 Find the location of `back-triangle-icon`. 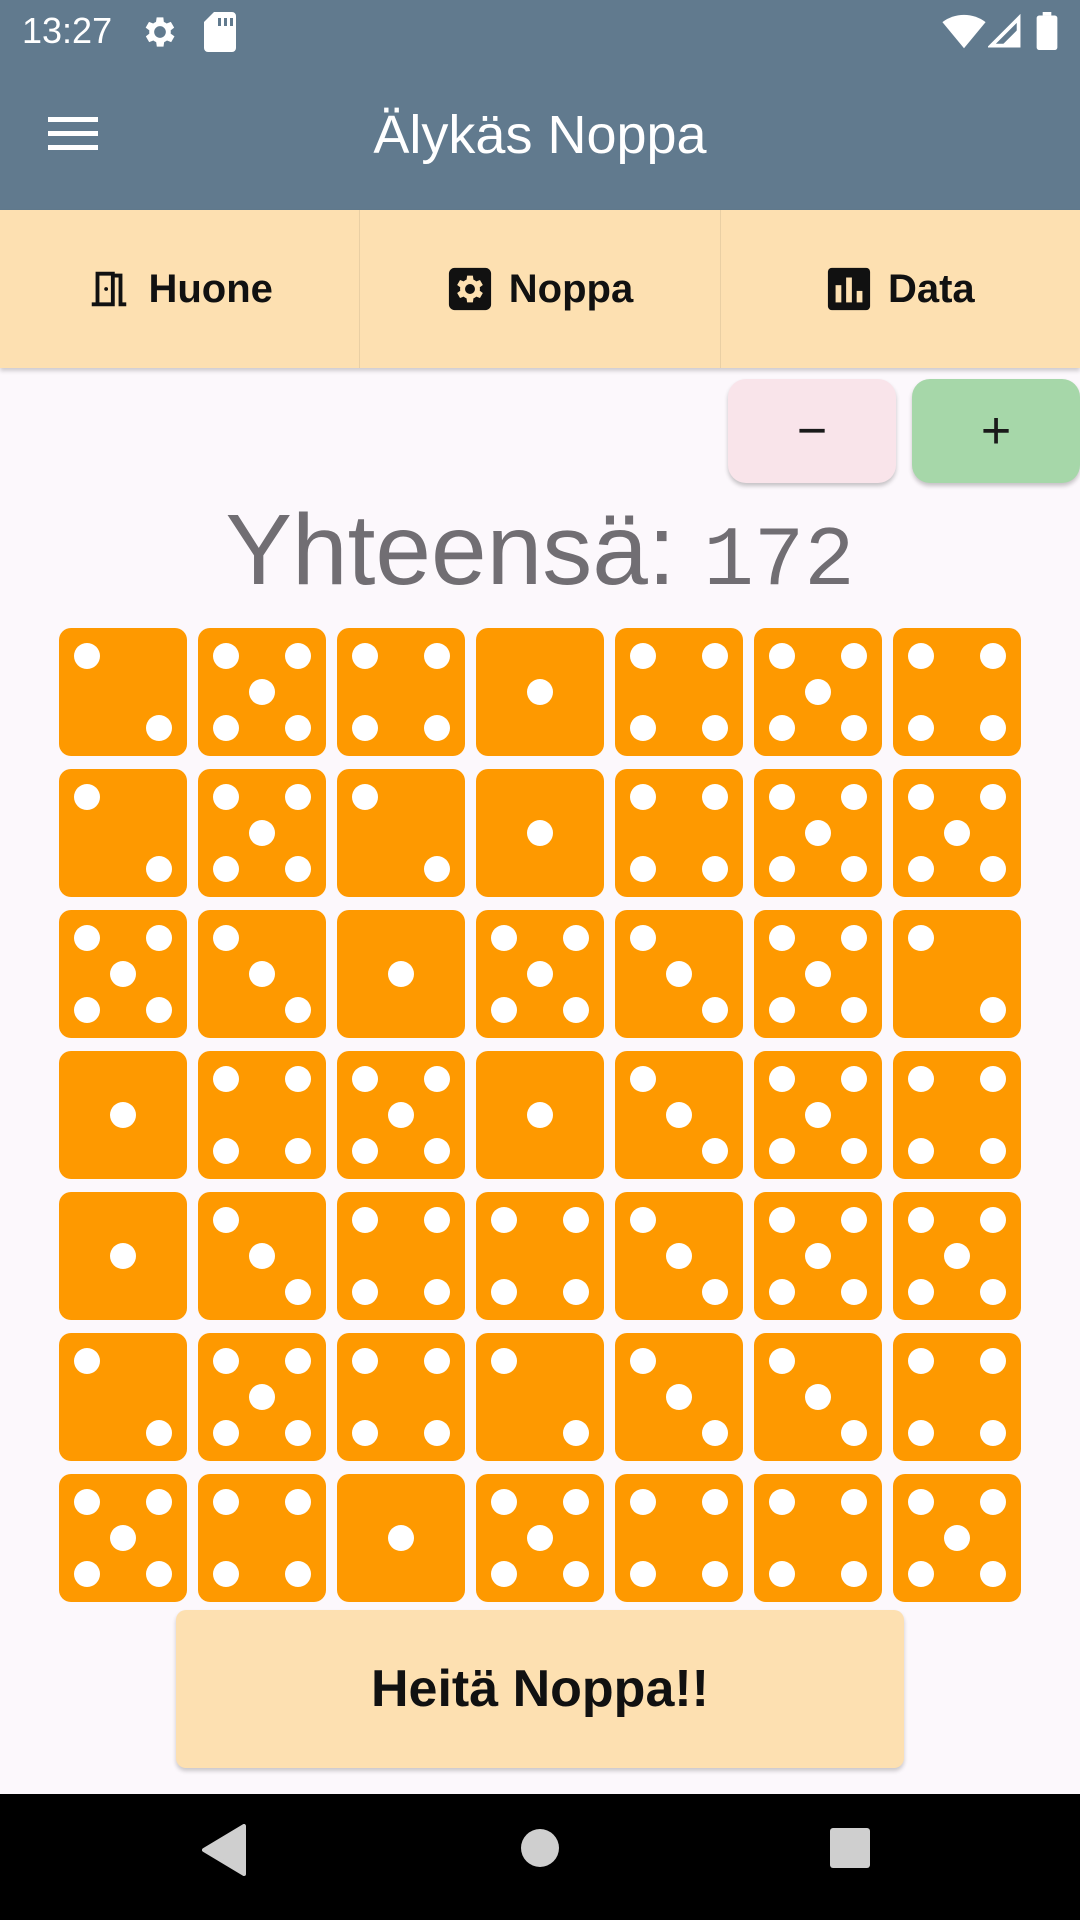

back-triangle-icon is located at coordinates (224, 1852).